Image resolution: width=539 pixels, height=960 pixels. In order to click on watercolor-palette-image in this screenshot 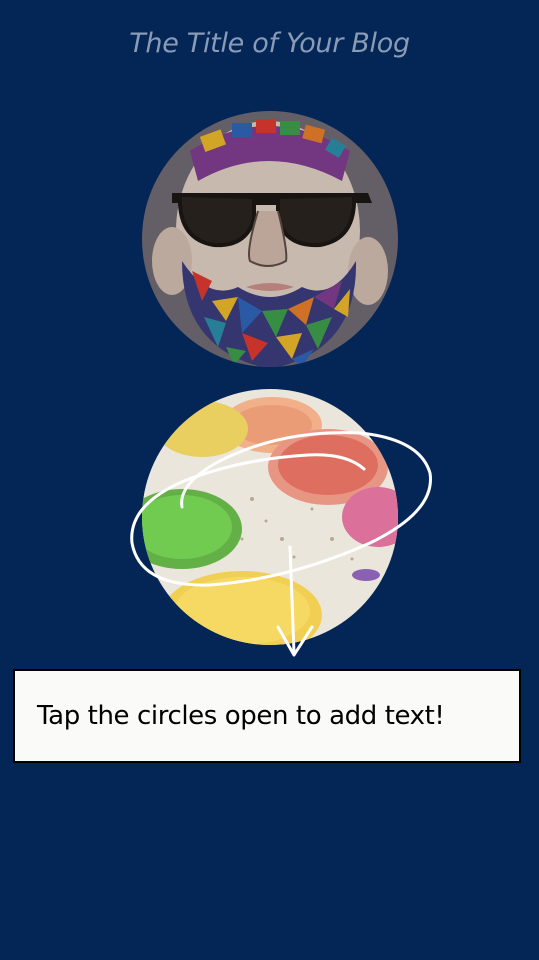, I will do `click(270, 517)`.